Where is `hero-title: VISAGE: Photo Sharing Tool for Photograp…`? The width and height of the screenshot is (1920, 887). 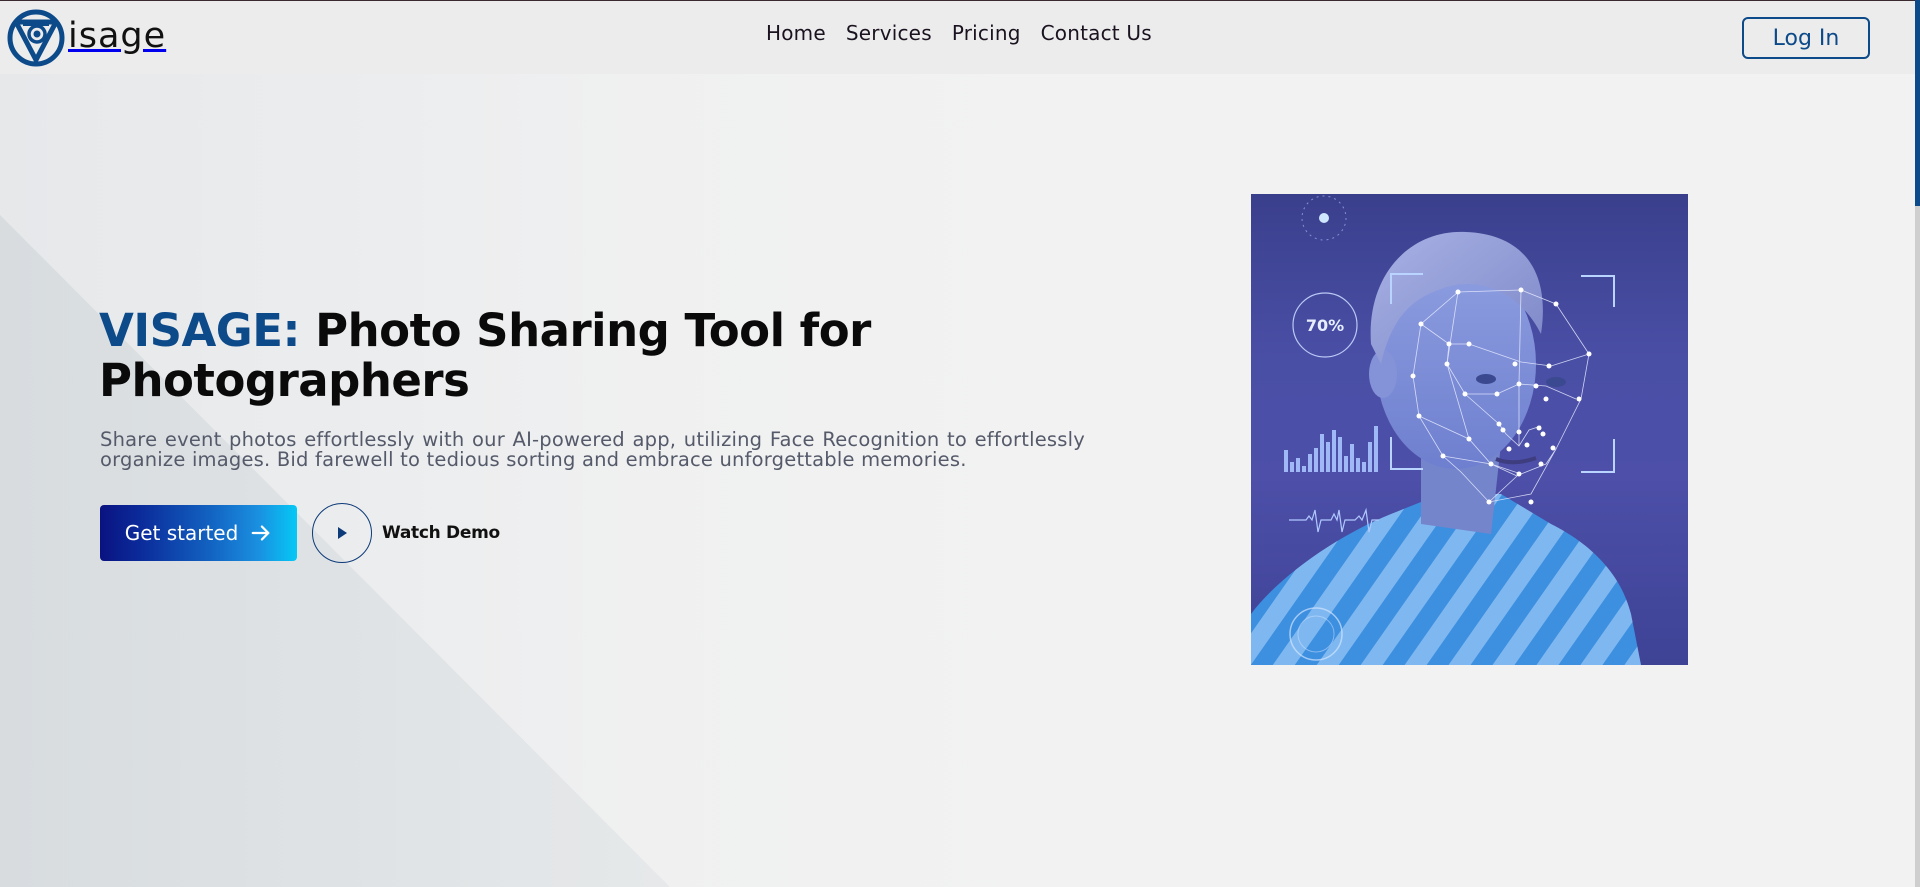 hero-title: VISAGE: Photo Sharing Tool for Photograp… is located at coordinates (499, 356).